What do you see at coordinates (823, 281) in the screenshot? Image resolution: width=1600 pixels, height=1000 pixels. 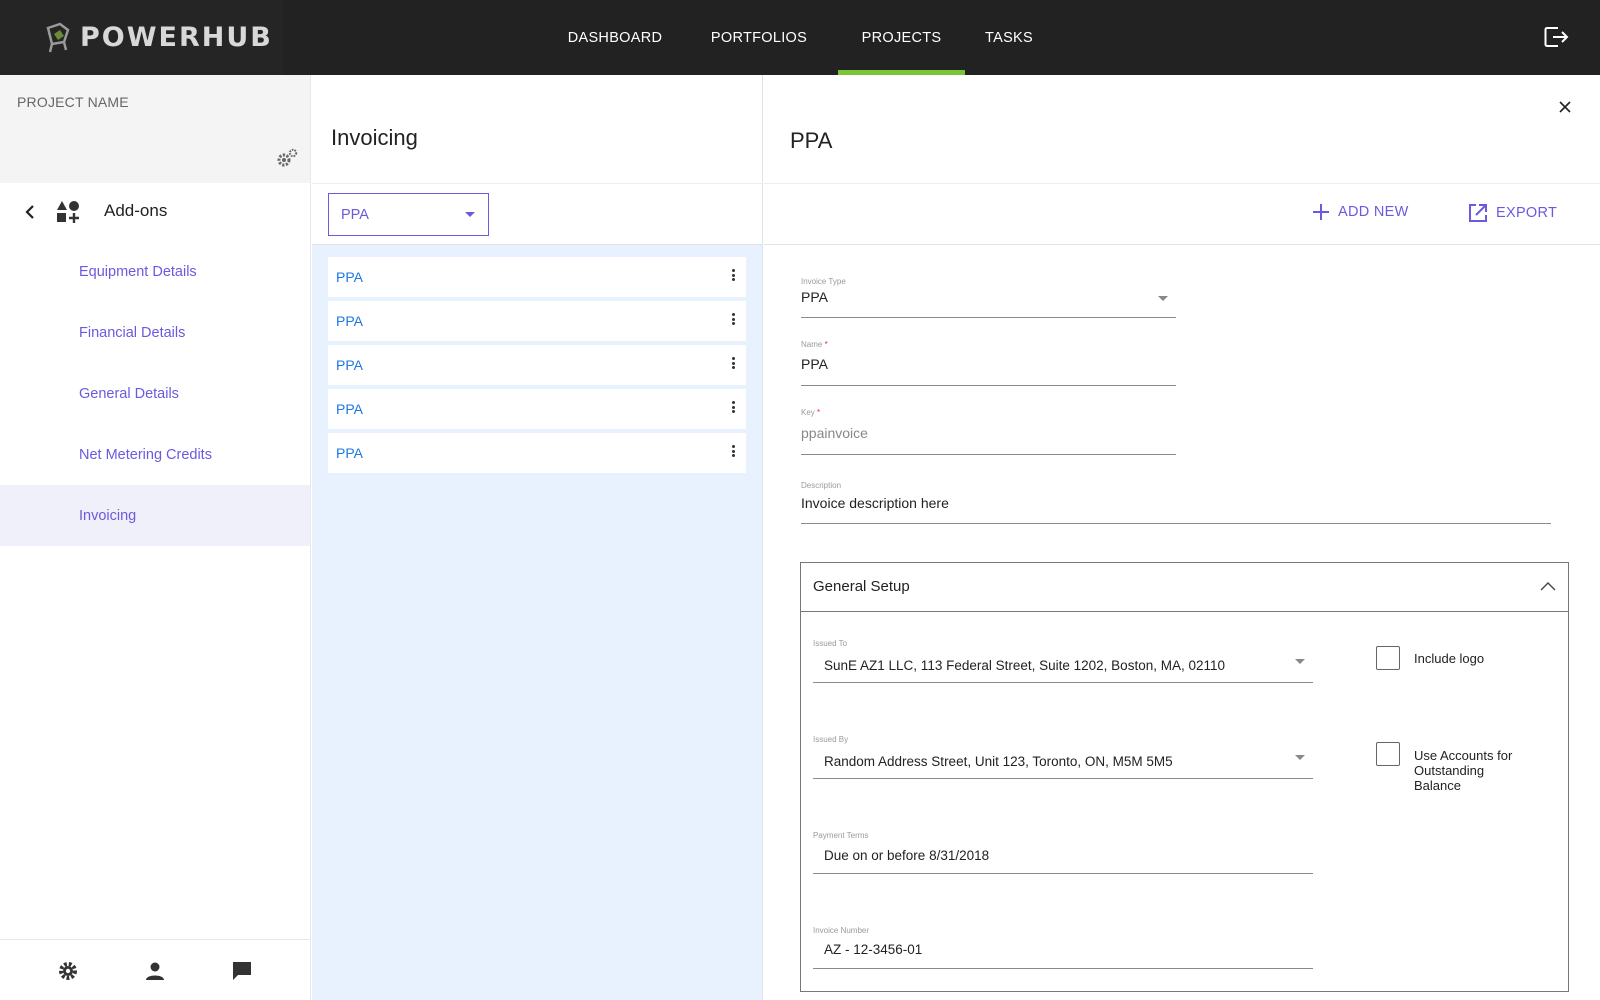 I see `invoice-type-label: Invoice Type` at bounding box center [823, 281].